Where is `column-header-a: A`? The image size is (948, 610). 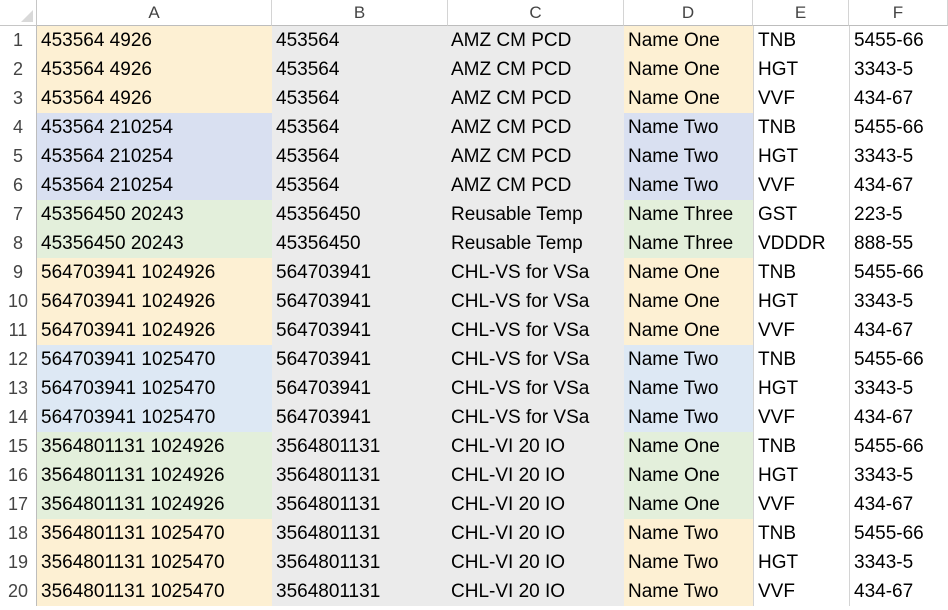 column-header-a: A is located at coordinates (154, 13).